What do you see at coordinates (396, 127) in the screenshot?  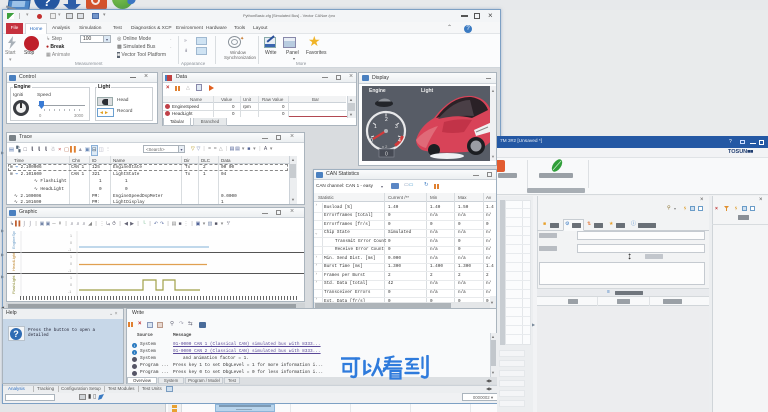 I see `svg-text: 3` at bounding box center [396, 127].